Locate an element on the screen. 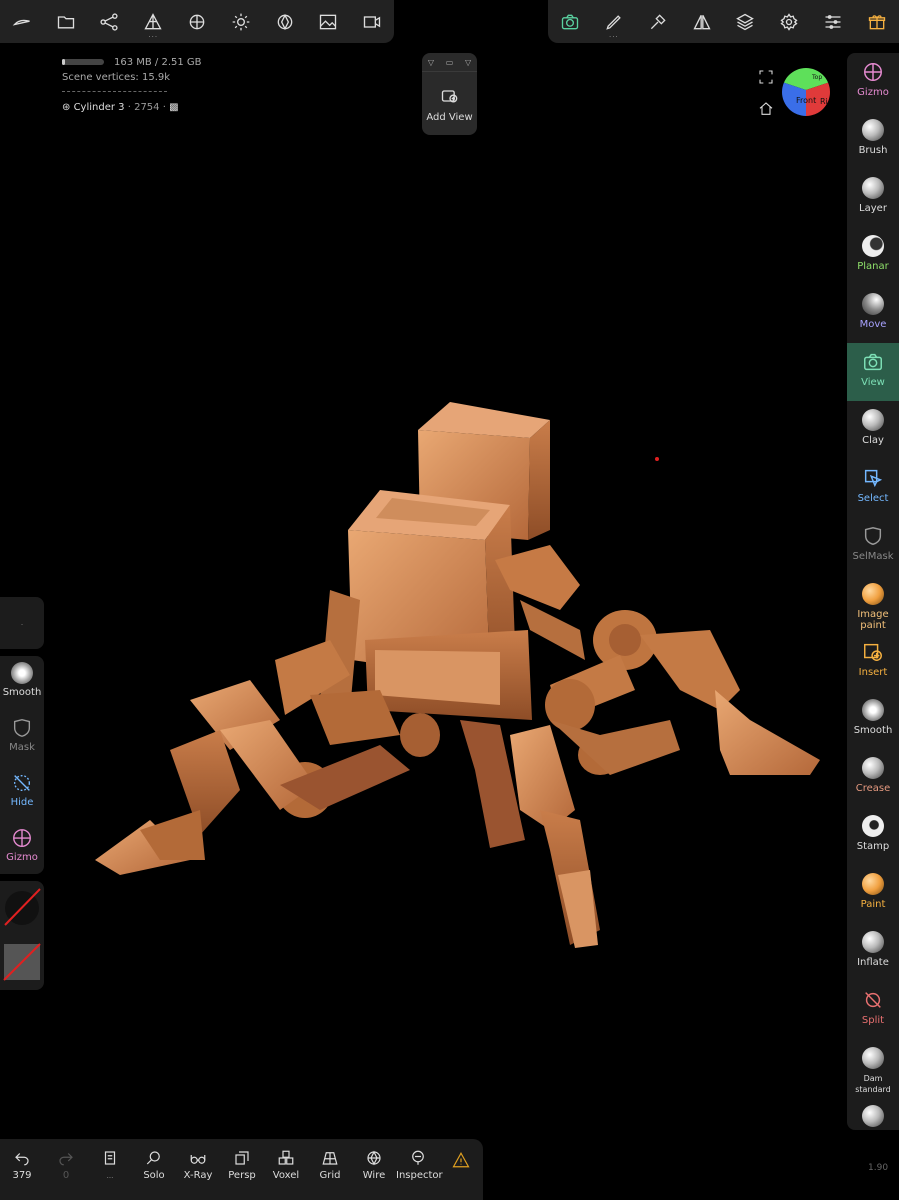 The width and height of the screenshot is (899, 1200). gift-icon is located at coordinates (877, 21).